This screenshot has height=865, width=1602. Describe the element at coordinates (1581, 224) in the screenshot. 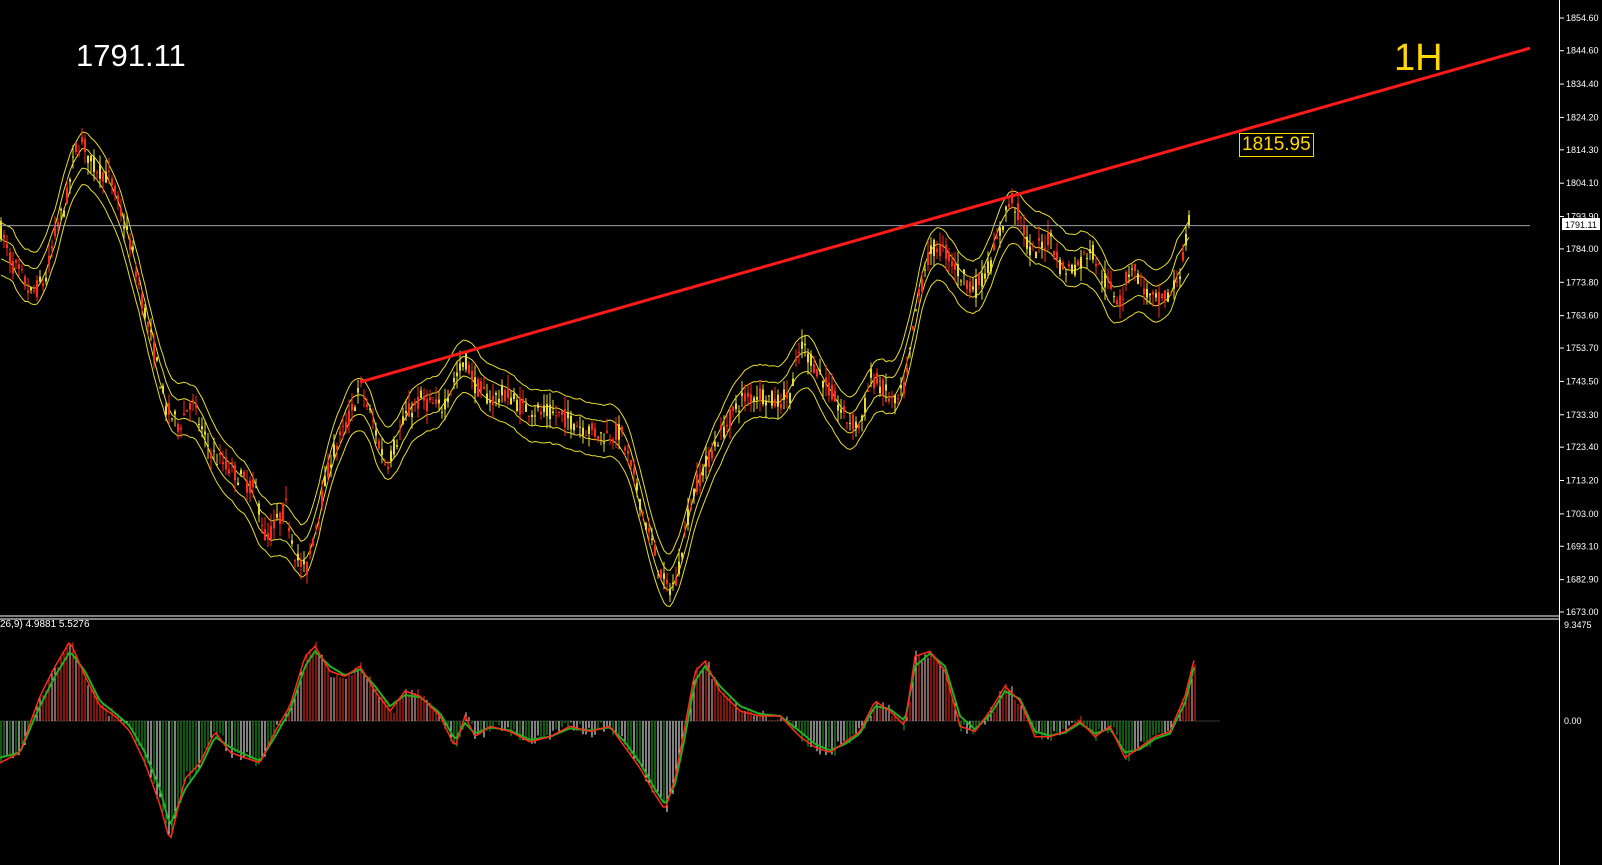

I see `current-price-tag: 1791.11` at that location.